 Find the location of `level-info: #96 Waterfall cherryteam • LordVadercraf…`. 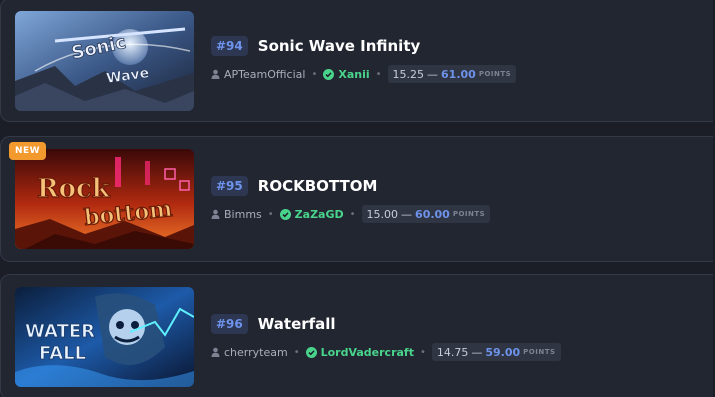

level-info: #96 Waterfall cherryteam • LordVadercraf… is located at coordinates (386, 337).